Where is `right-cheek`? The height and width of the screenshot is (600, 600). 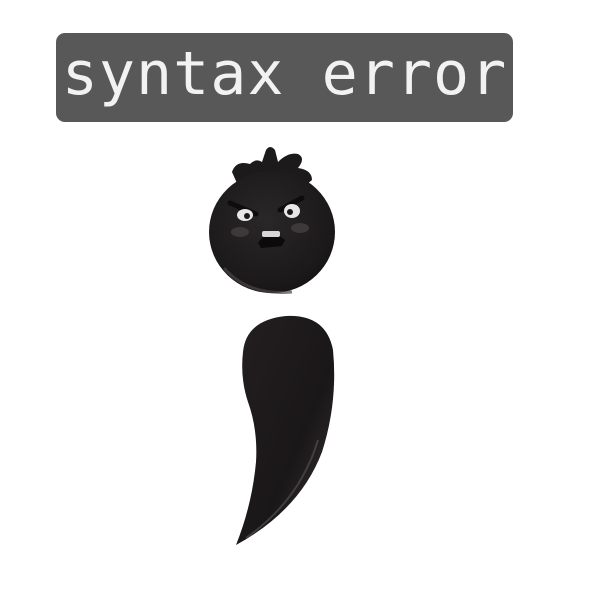 right-cheek is located at coordinates (300, 228).